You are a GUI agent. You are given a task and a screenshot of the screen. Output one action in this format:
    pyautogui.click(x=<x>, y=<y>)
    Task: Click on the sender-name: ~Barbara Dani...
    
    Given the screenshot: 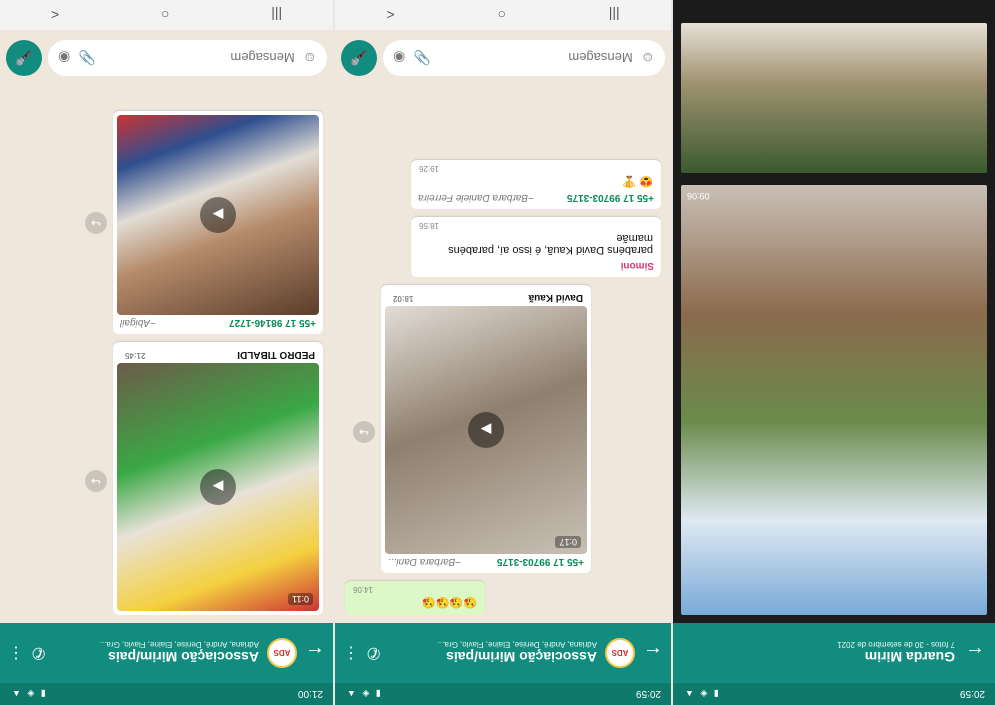 What is the action you would take?
    pyautogui.click(x=425, y=561)
    